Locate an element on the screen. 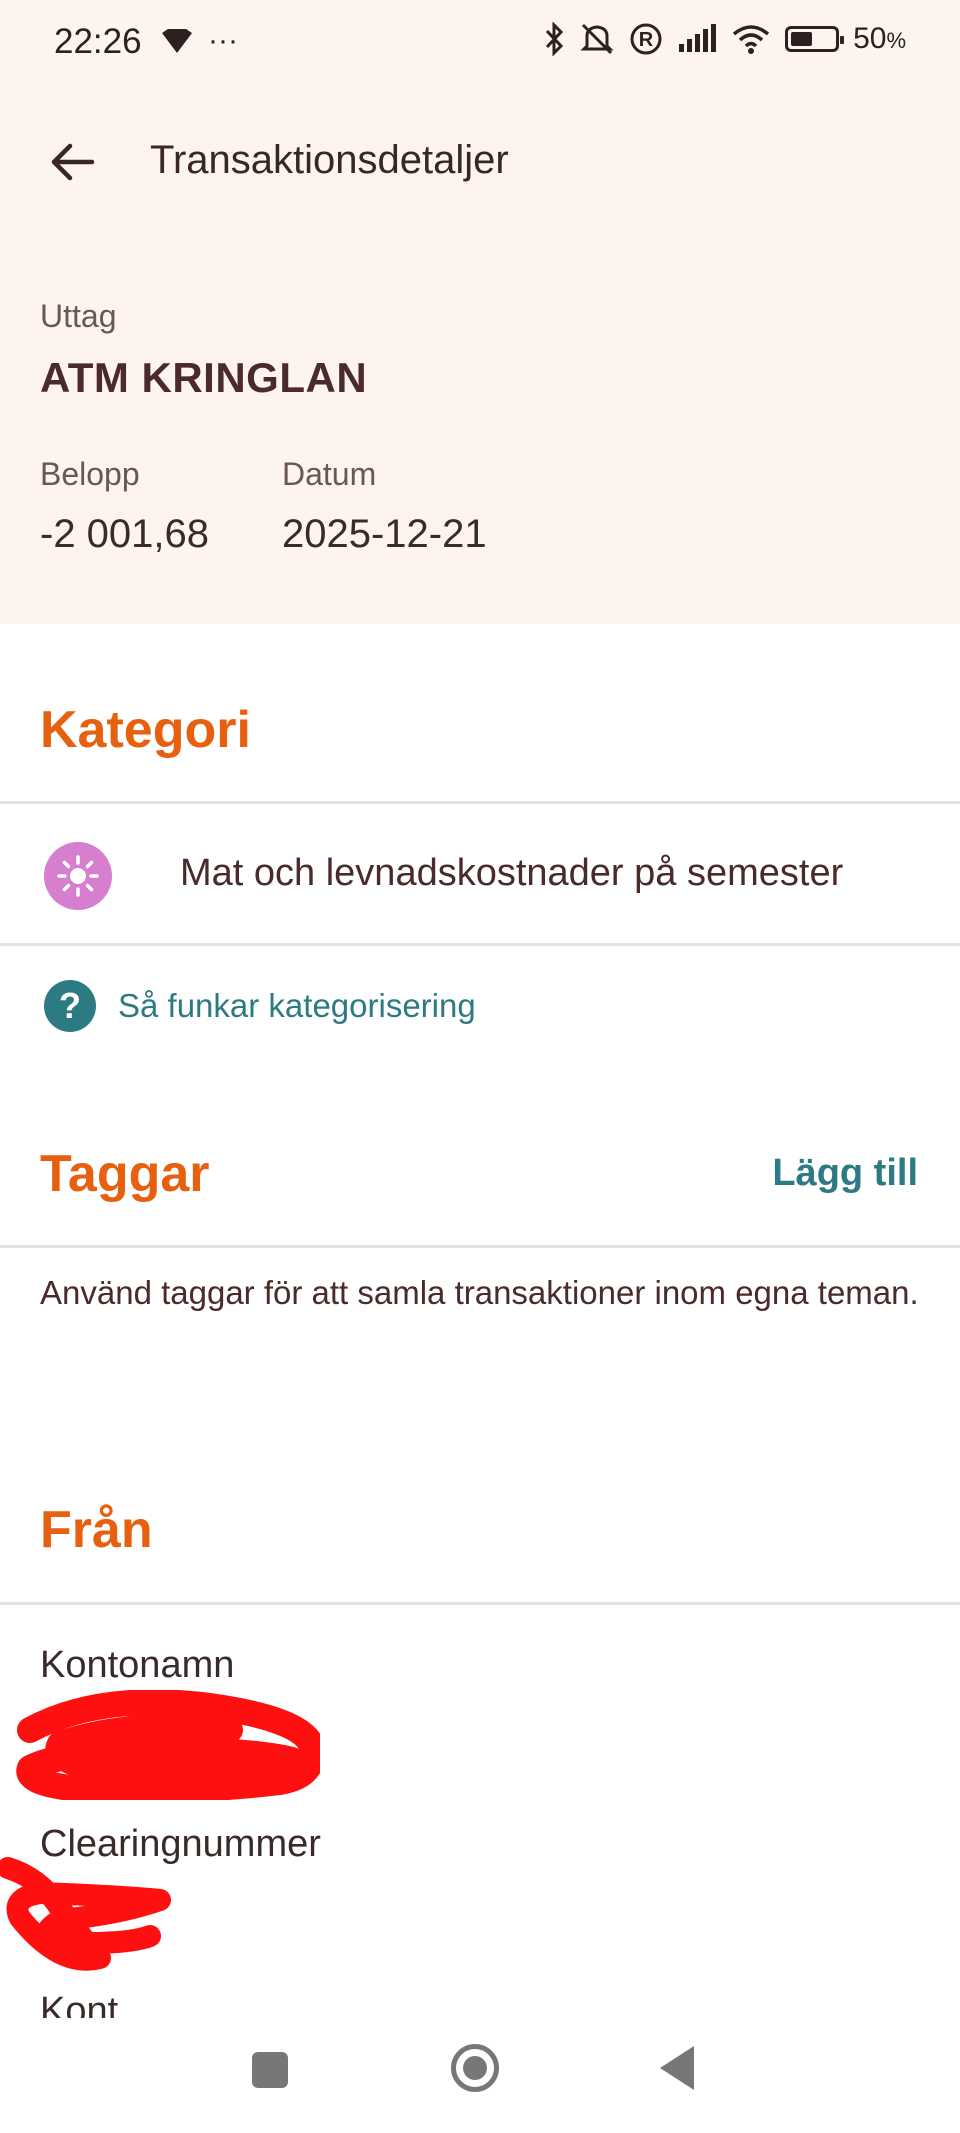 Image resolution: width=960 pixels, height=2133 pixels. home-circle-icon is located at coordinates (475, 2068).